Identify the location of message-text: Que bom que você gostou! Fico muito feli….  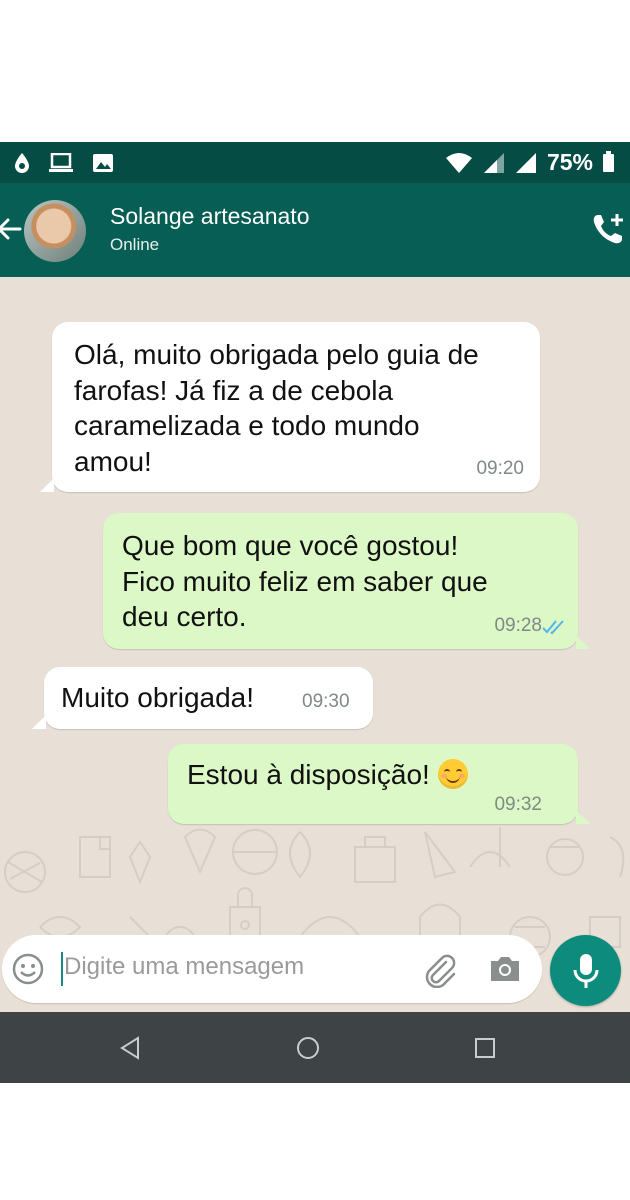
(305, 581).